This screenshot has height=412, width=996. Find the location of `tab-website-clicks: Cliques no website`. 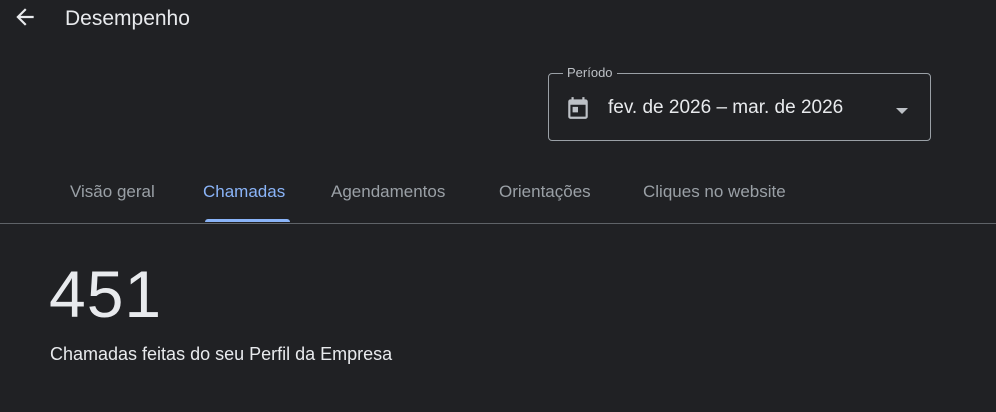

tab-website-clicks: Cliques no website is located at coordinates (714, 192).